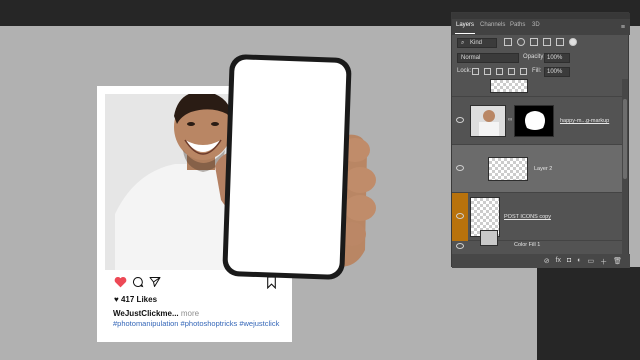 The image size is (640, 360). Describe the element at coordinates (492, 25) in the screenshot. I see `tab-channels: Channels` at that location.